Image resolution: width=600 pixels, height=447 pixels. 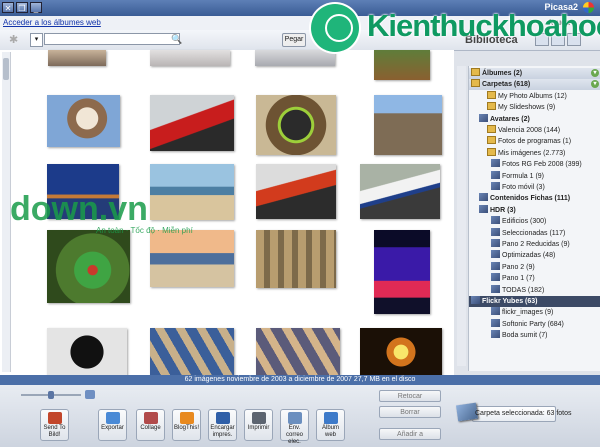 I want to click on library-tree-item: Fotos RG Feb 2008 (399), so click(x=534, y=164).